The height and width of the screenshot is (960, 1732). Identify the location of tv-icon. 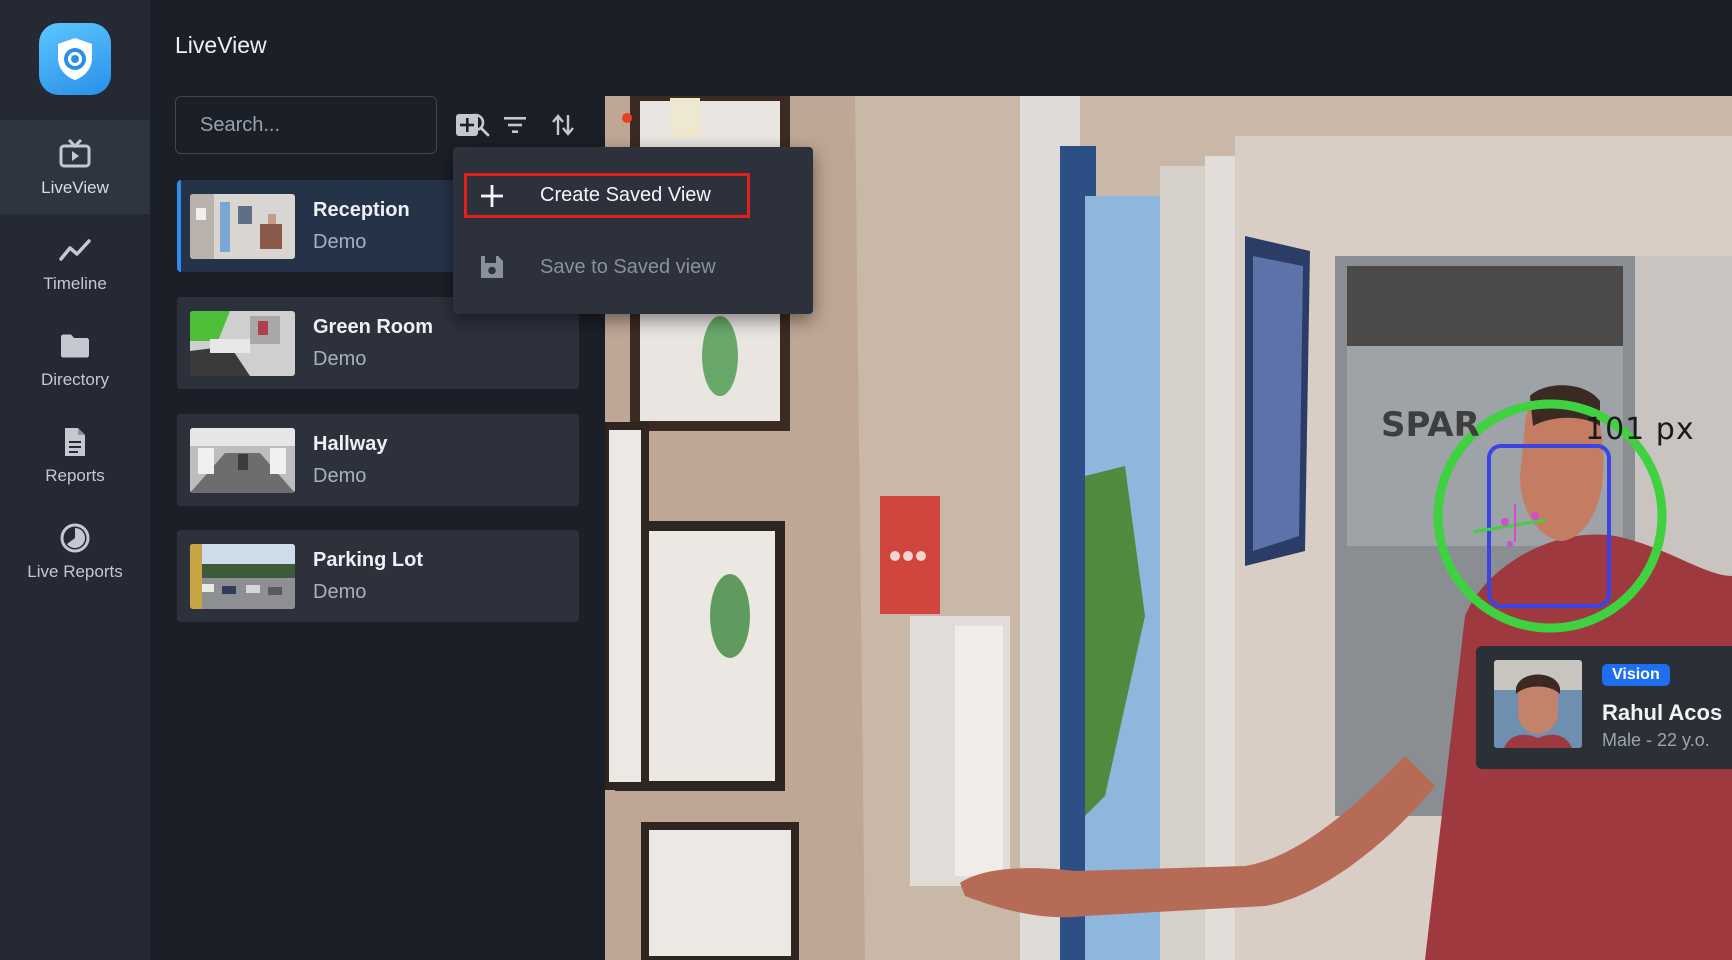
(75, 154).